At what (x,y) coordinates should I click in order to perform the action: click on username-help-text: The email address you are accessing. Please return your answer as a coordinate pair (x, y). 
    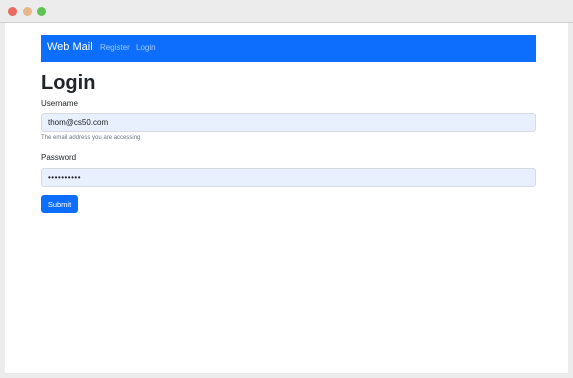
    Looking at the image, I should click on (91, 138).